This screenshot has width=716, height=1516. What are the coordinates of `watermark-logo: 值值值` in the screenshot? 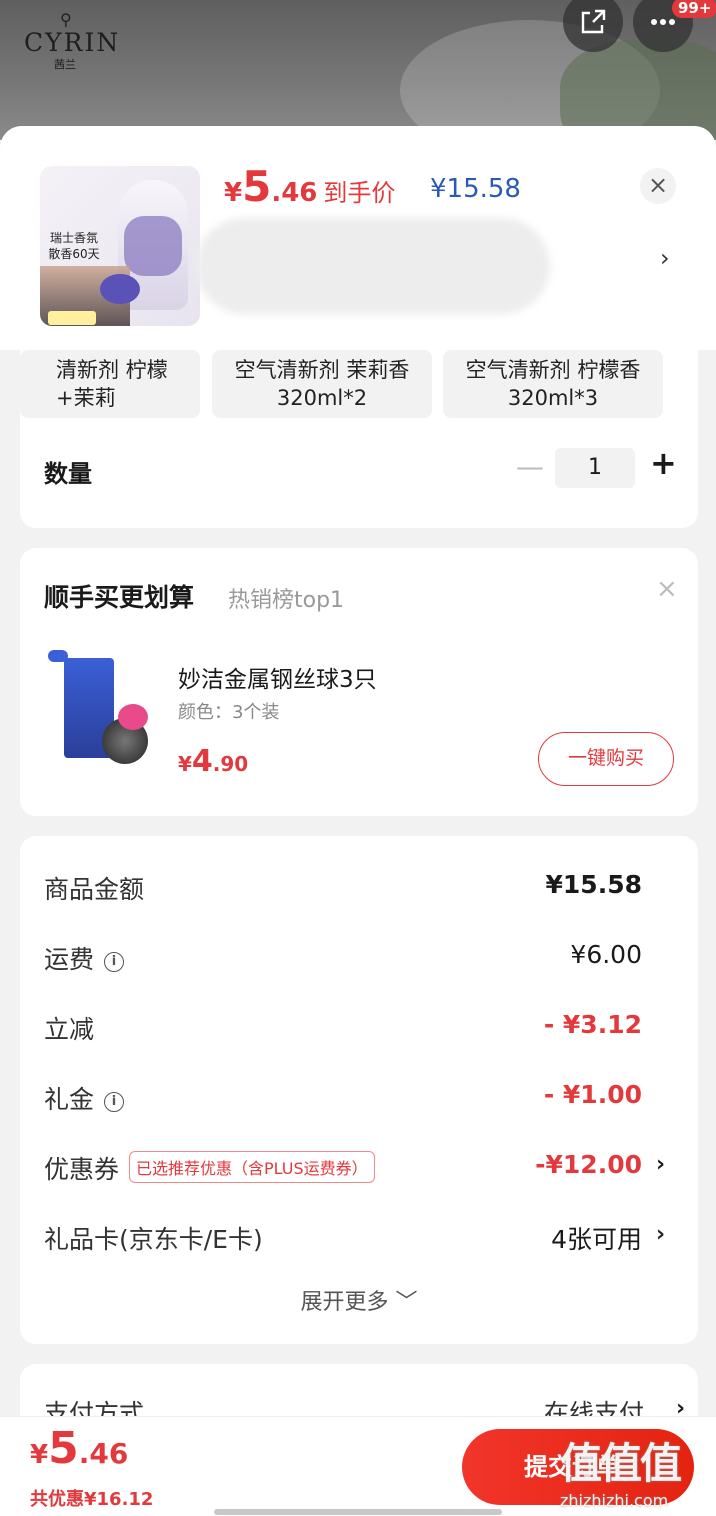 It's located at (621, 1463).